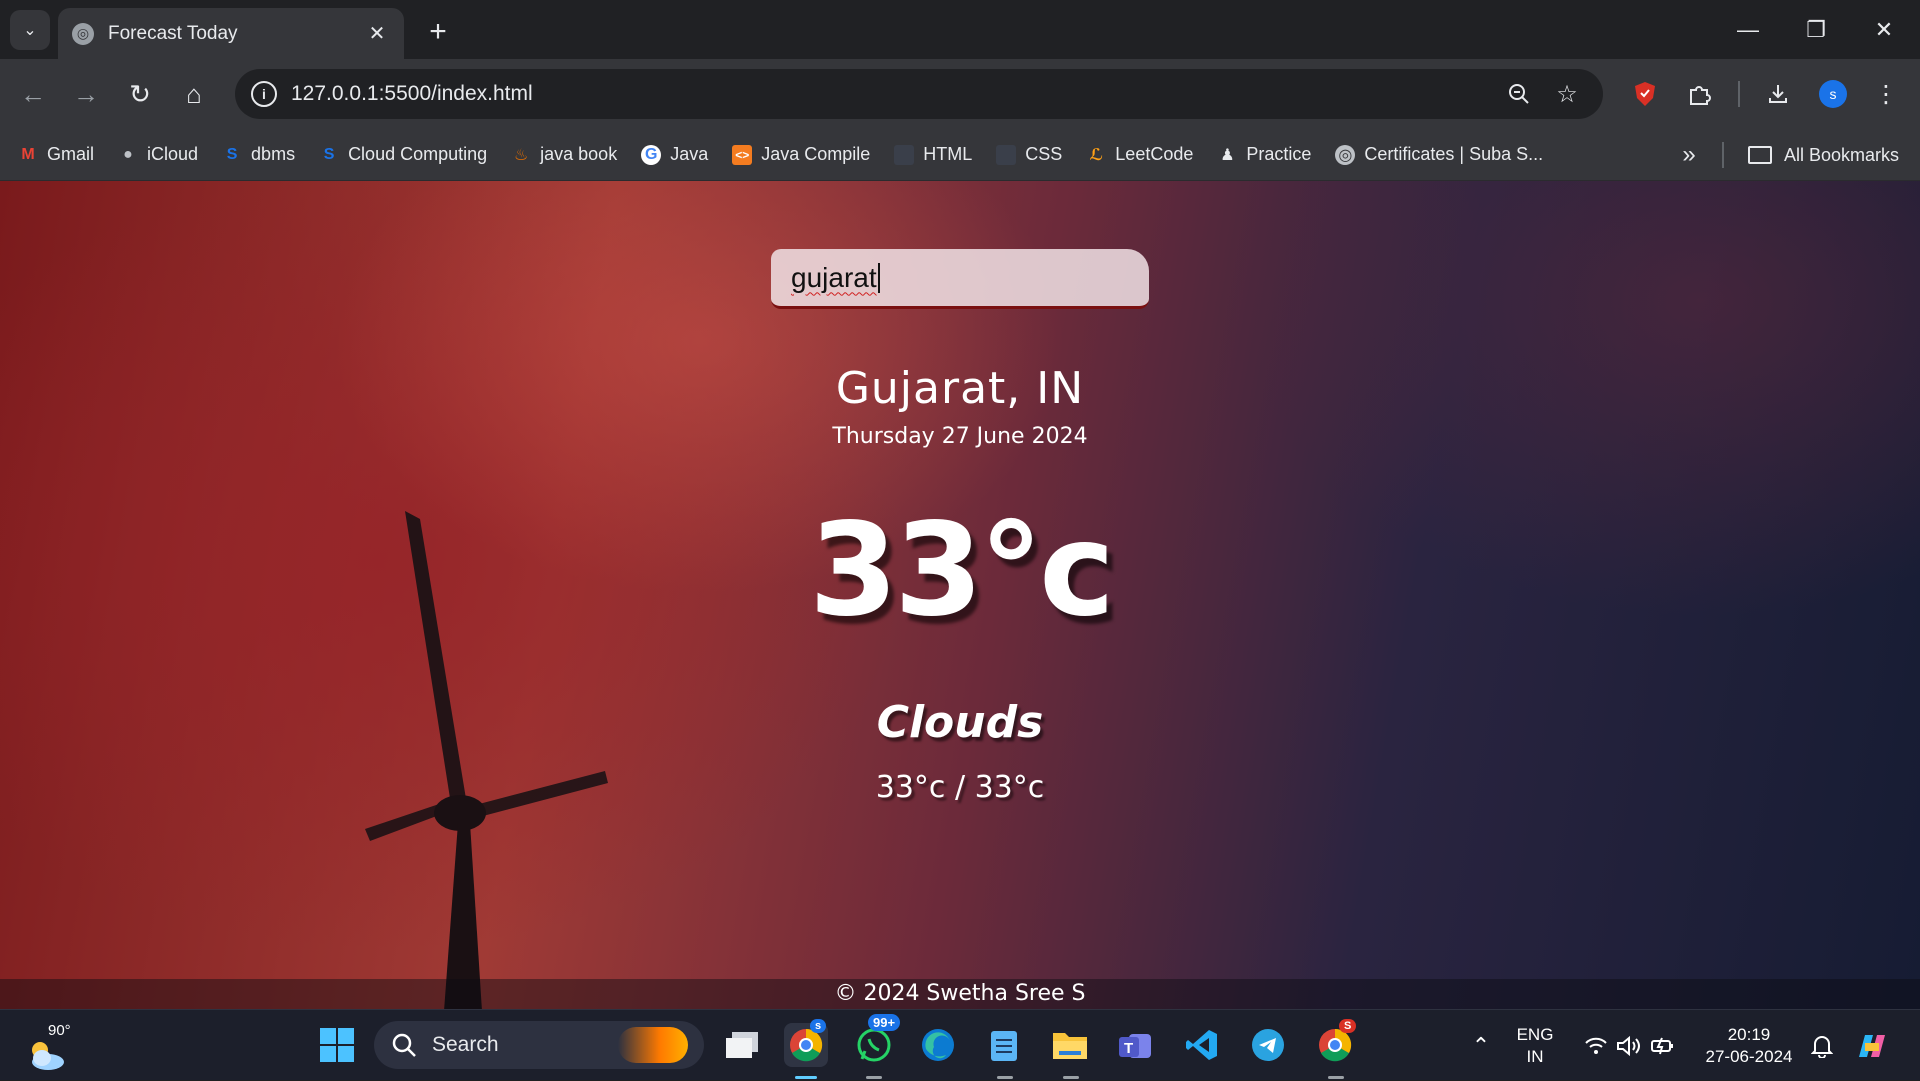  I want to click on taskbar-search-box: Search, so click(539, 1045).